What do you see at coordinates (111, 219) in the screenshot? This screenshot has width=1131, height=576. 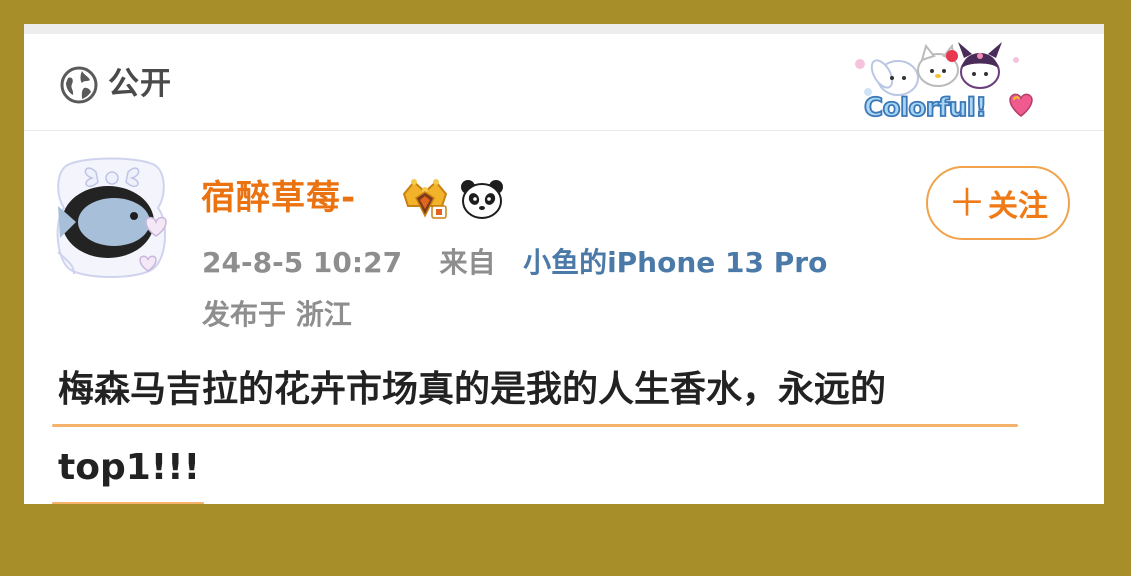 I see `fish-avatar` at bounding box center [111, 219].